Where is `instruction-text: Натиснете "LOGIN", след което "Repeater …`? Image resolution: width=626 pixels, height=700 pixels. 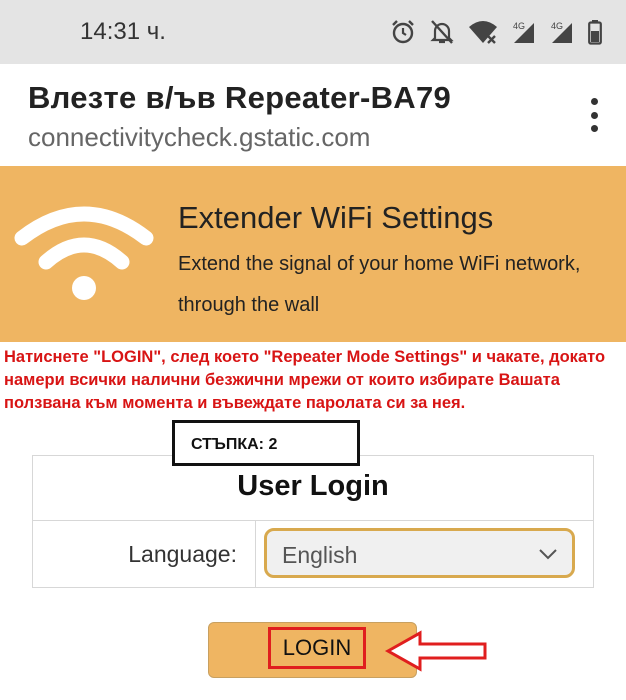
instruction-text: Натиснете "LOGIN", след което "Repeater … is located at coordinates (305, 380).